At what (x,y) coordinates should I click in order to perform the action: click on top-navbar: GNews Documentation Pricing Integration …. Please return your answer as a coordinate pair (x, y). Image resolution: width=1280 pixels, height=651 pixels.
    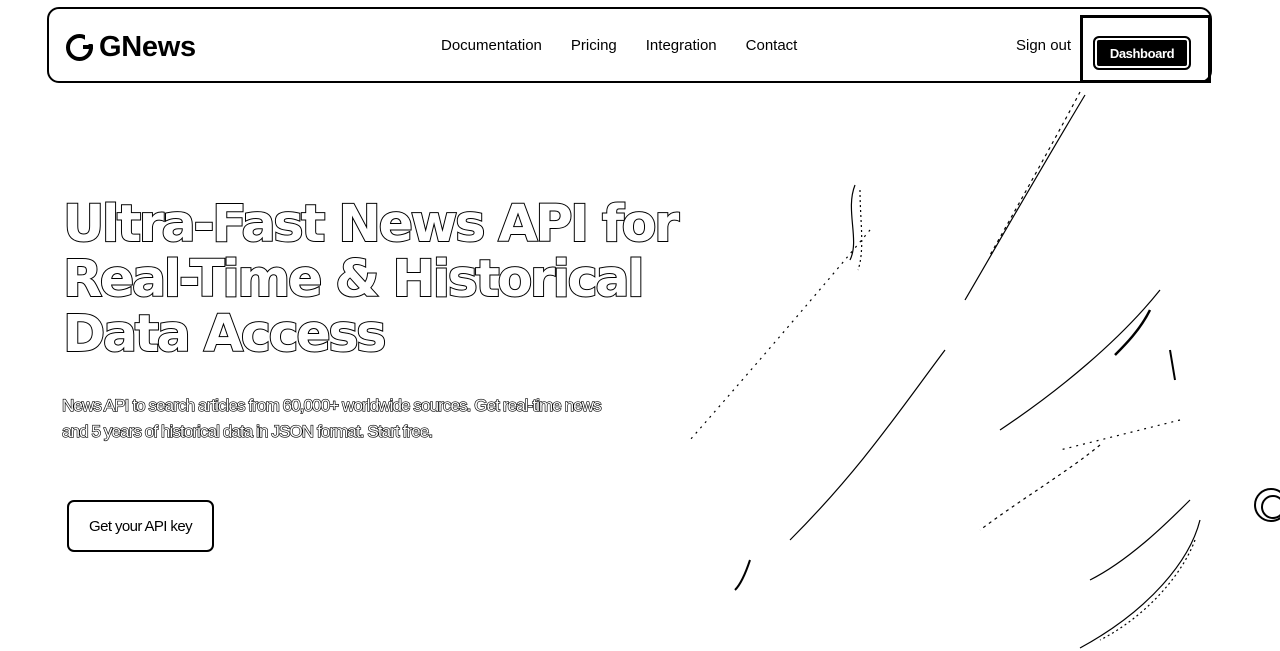
    Looking at the image, I should click on (629, 45).